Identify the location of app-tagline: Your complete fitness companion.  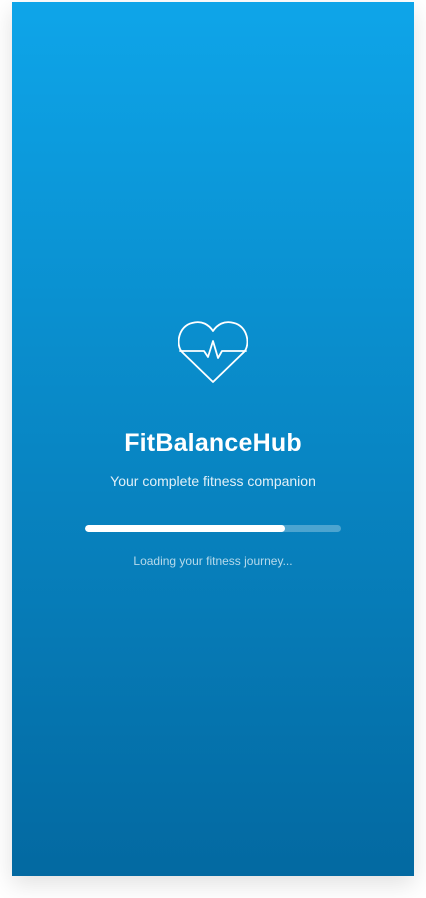
(213, 481).